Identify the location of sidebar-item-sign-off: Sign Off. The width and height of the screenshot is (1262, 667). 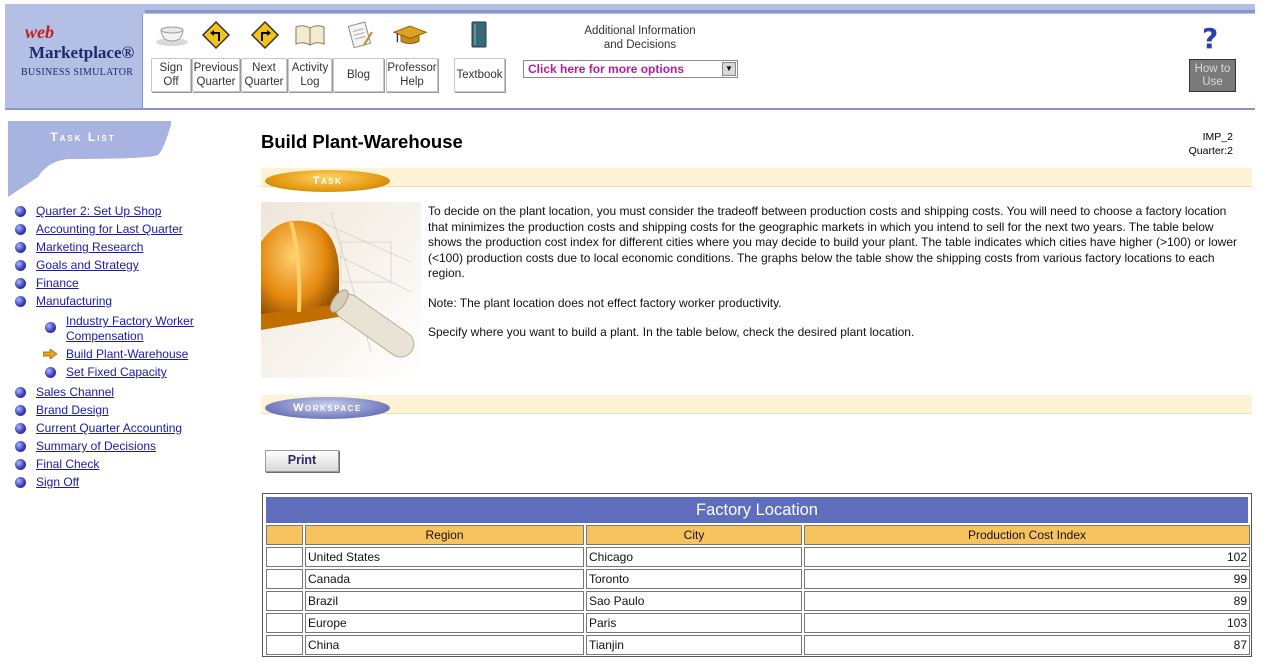
(57, 482).